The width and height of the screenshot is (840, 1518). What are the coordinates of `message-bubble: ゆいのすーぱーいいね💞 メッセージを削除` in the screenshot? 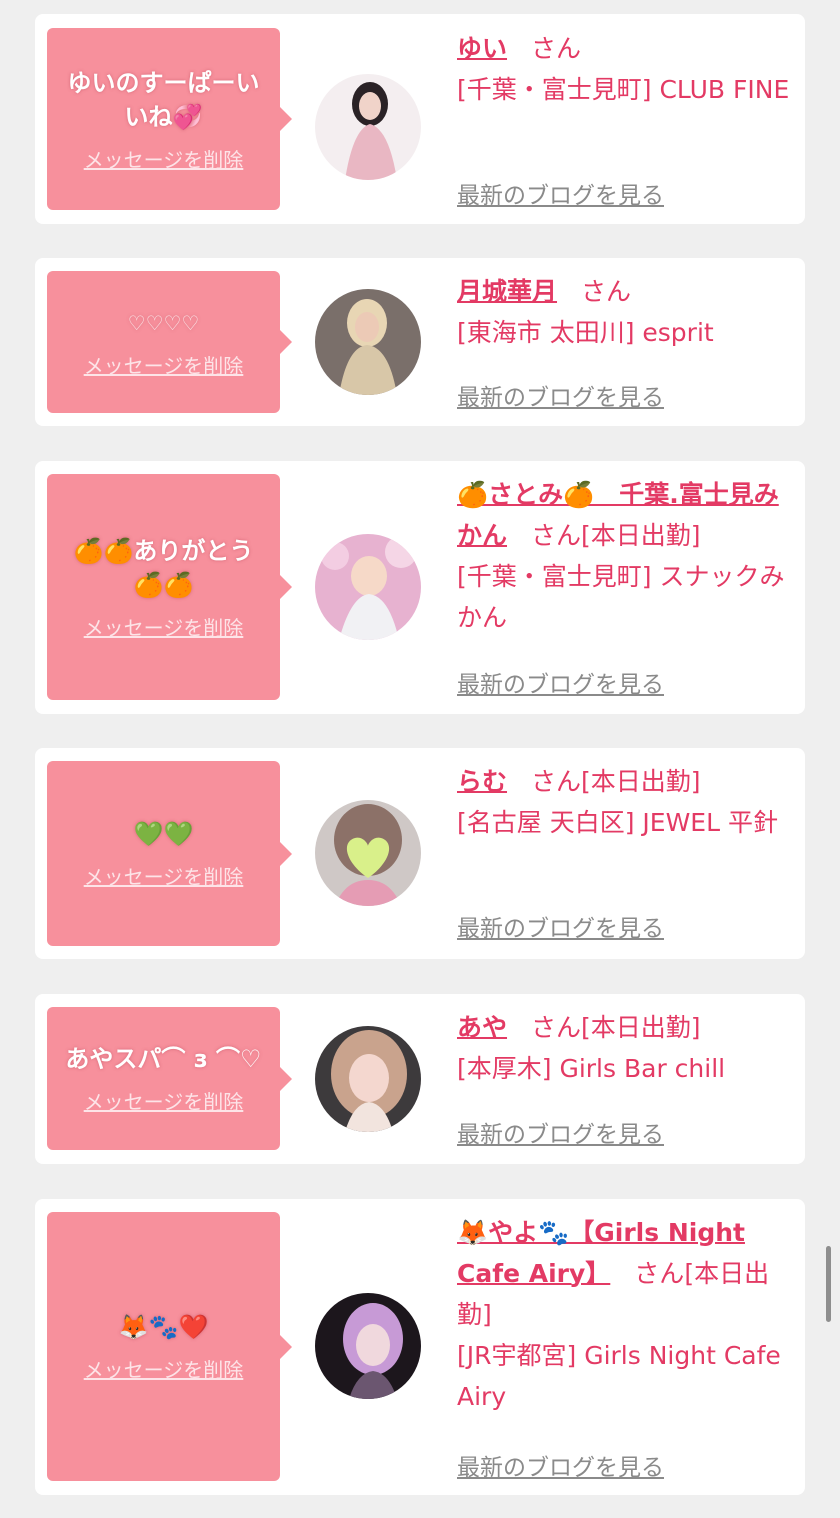 It's located at (169, 119).